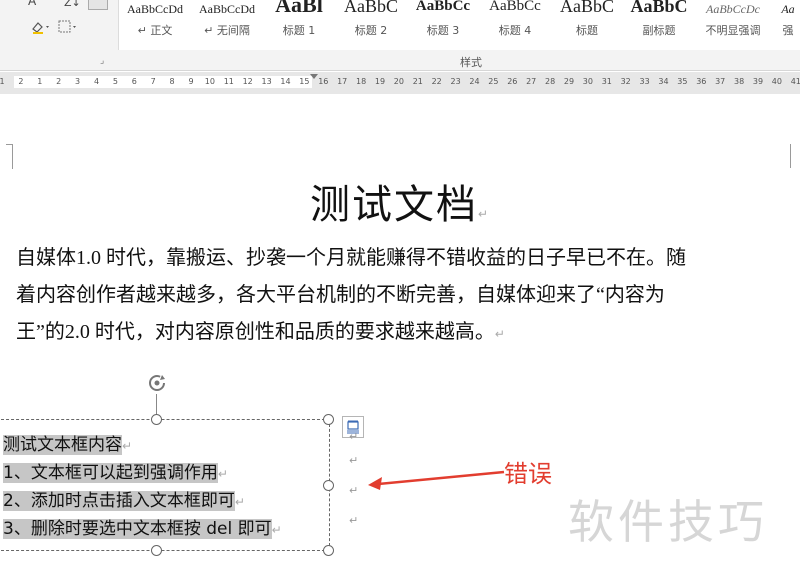  Describe the element at coordinates (550, 81) in the screenshot. I see `ruler-number: 28` at that location.